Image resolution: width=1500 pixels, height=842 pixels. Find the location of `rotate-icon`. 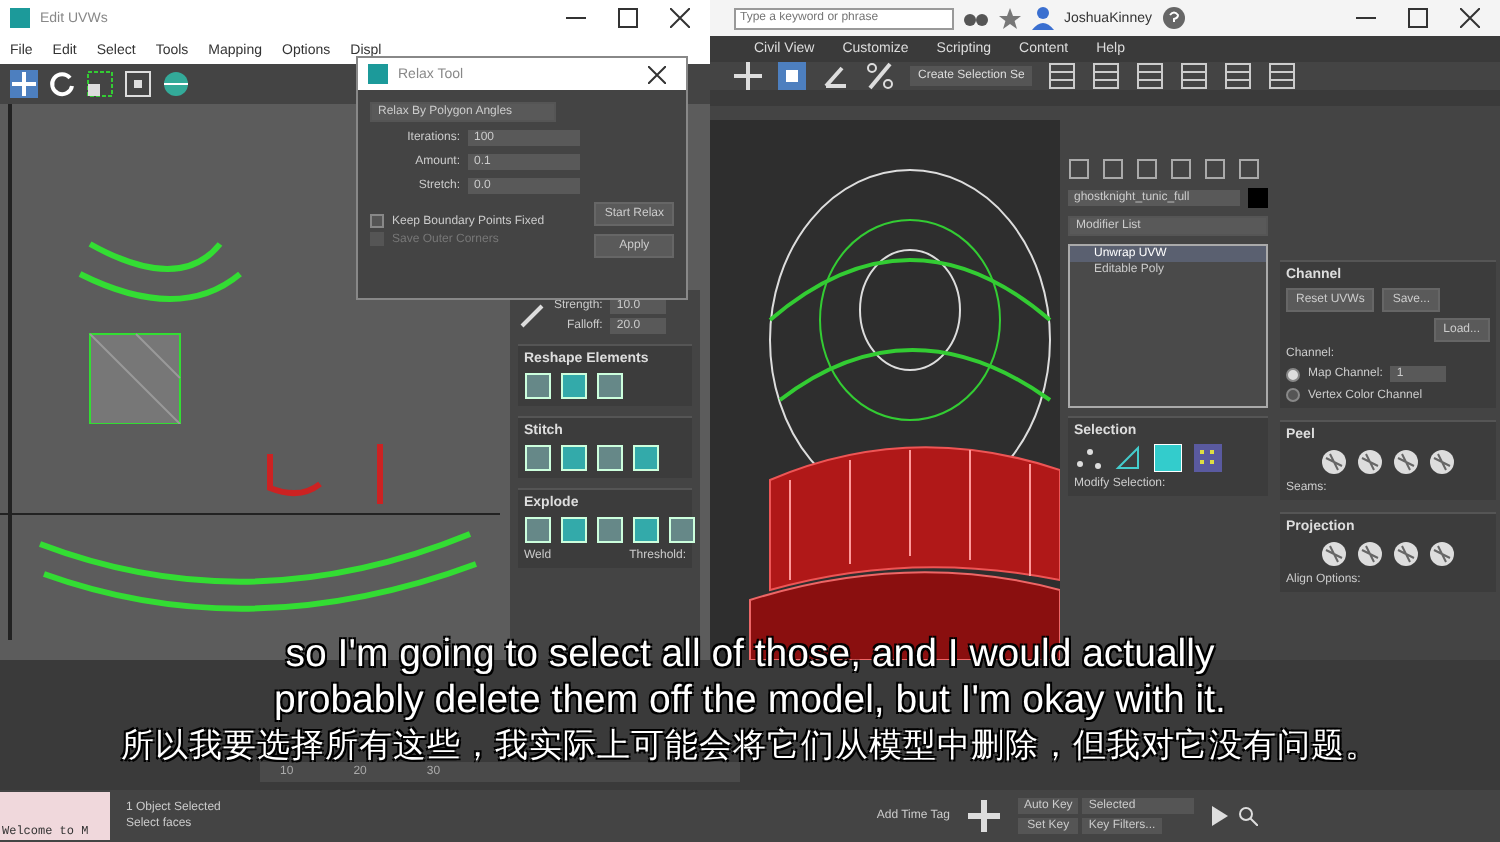

rotate-icon is located at coordinates (62, 84).